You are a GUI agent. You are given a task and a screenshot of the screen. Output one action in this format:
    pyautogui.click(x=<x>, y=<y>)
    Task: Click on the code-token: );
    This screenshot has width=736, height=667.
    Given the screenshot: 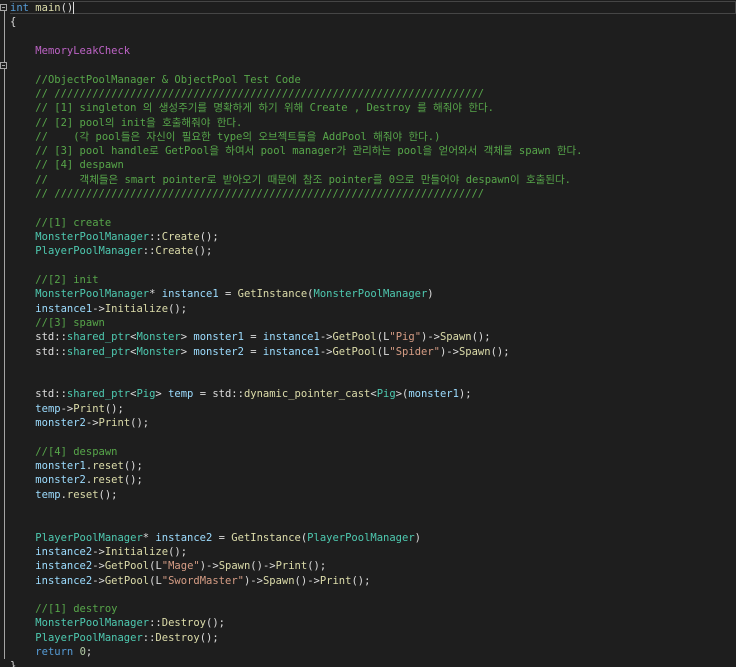 What is the action you would take?
    pyautogui.click(x=465, y=394)
    